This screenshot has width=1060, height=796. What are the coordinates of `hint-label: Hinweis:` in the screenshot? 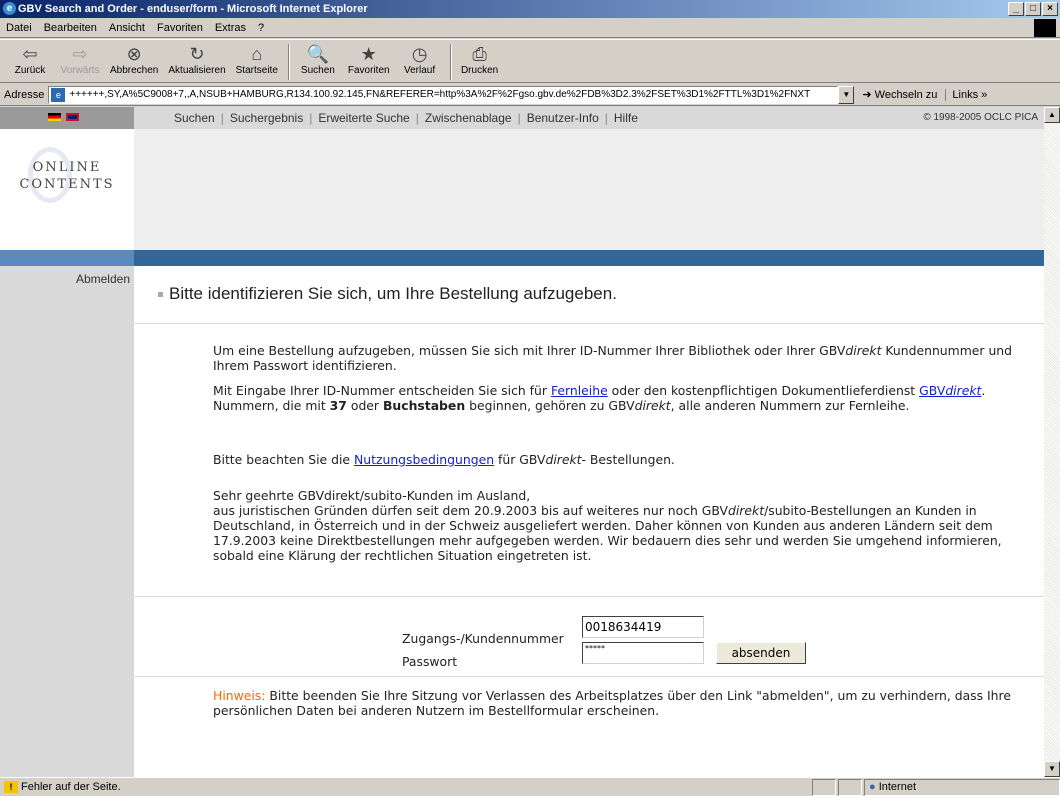 It's located at (239, 695).